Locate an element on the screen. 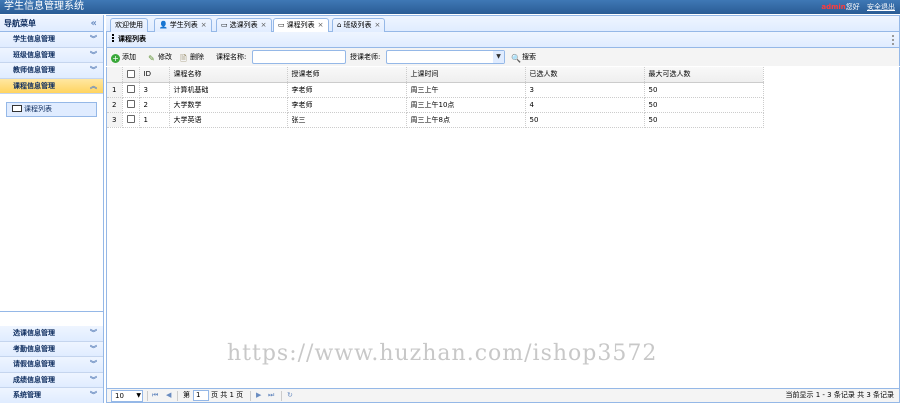 This screenshot has width=900, height=403. table-row: 3 1 大学英语 张三 周三上午8点 50 50 is located at coordinates (435, 120).